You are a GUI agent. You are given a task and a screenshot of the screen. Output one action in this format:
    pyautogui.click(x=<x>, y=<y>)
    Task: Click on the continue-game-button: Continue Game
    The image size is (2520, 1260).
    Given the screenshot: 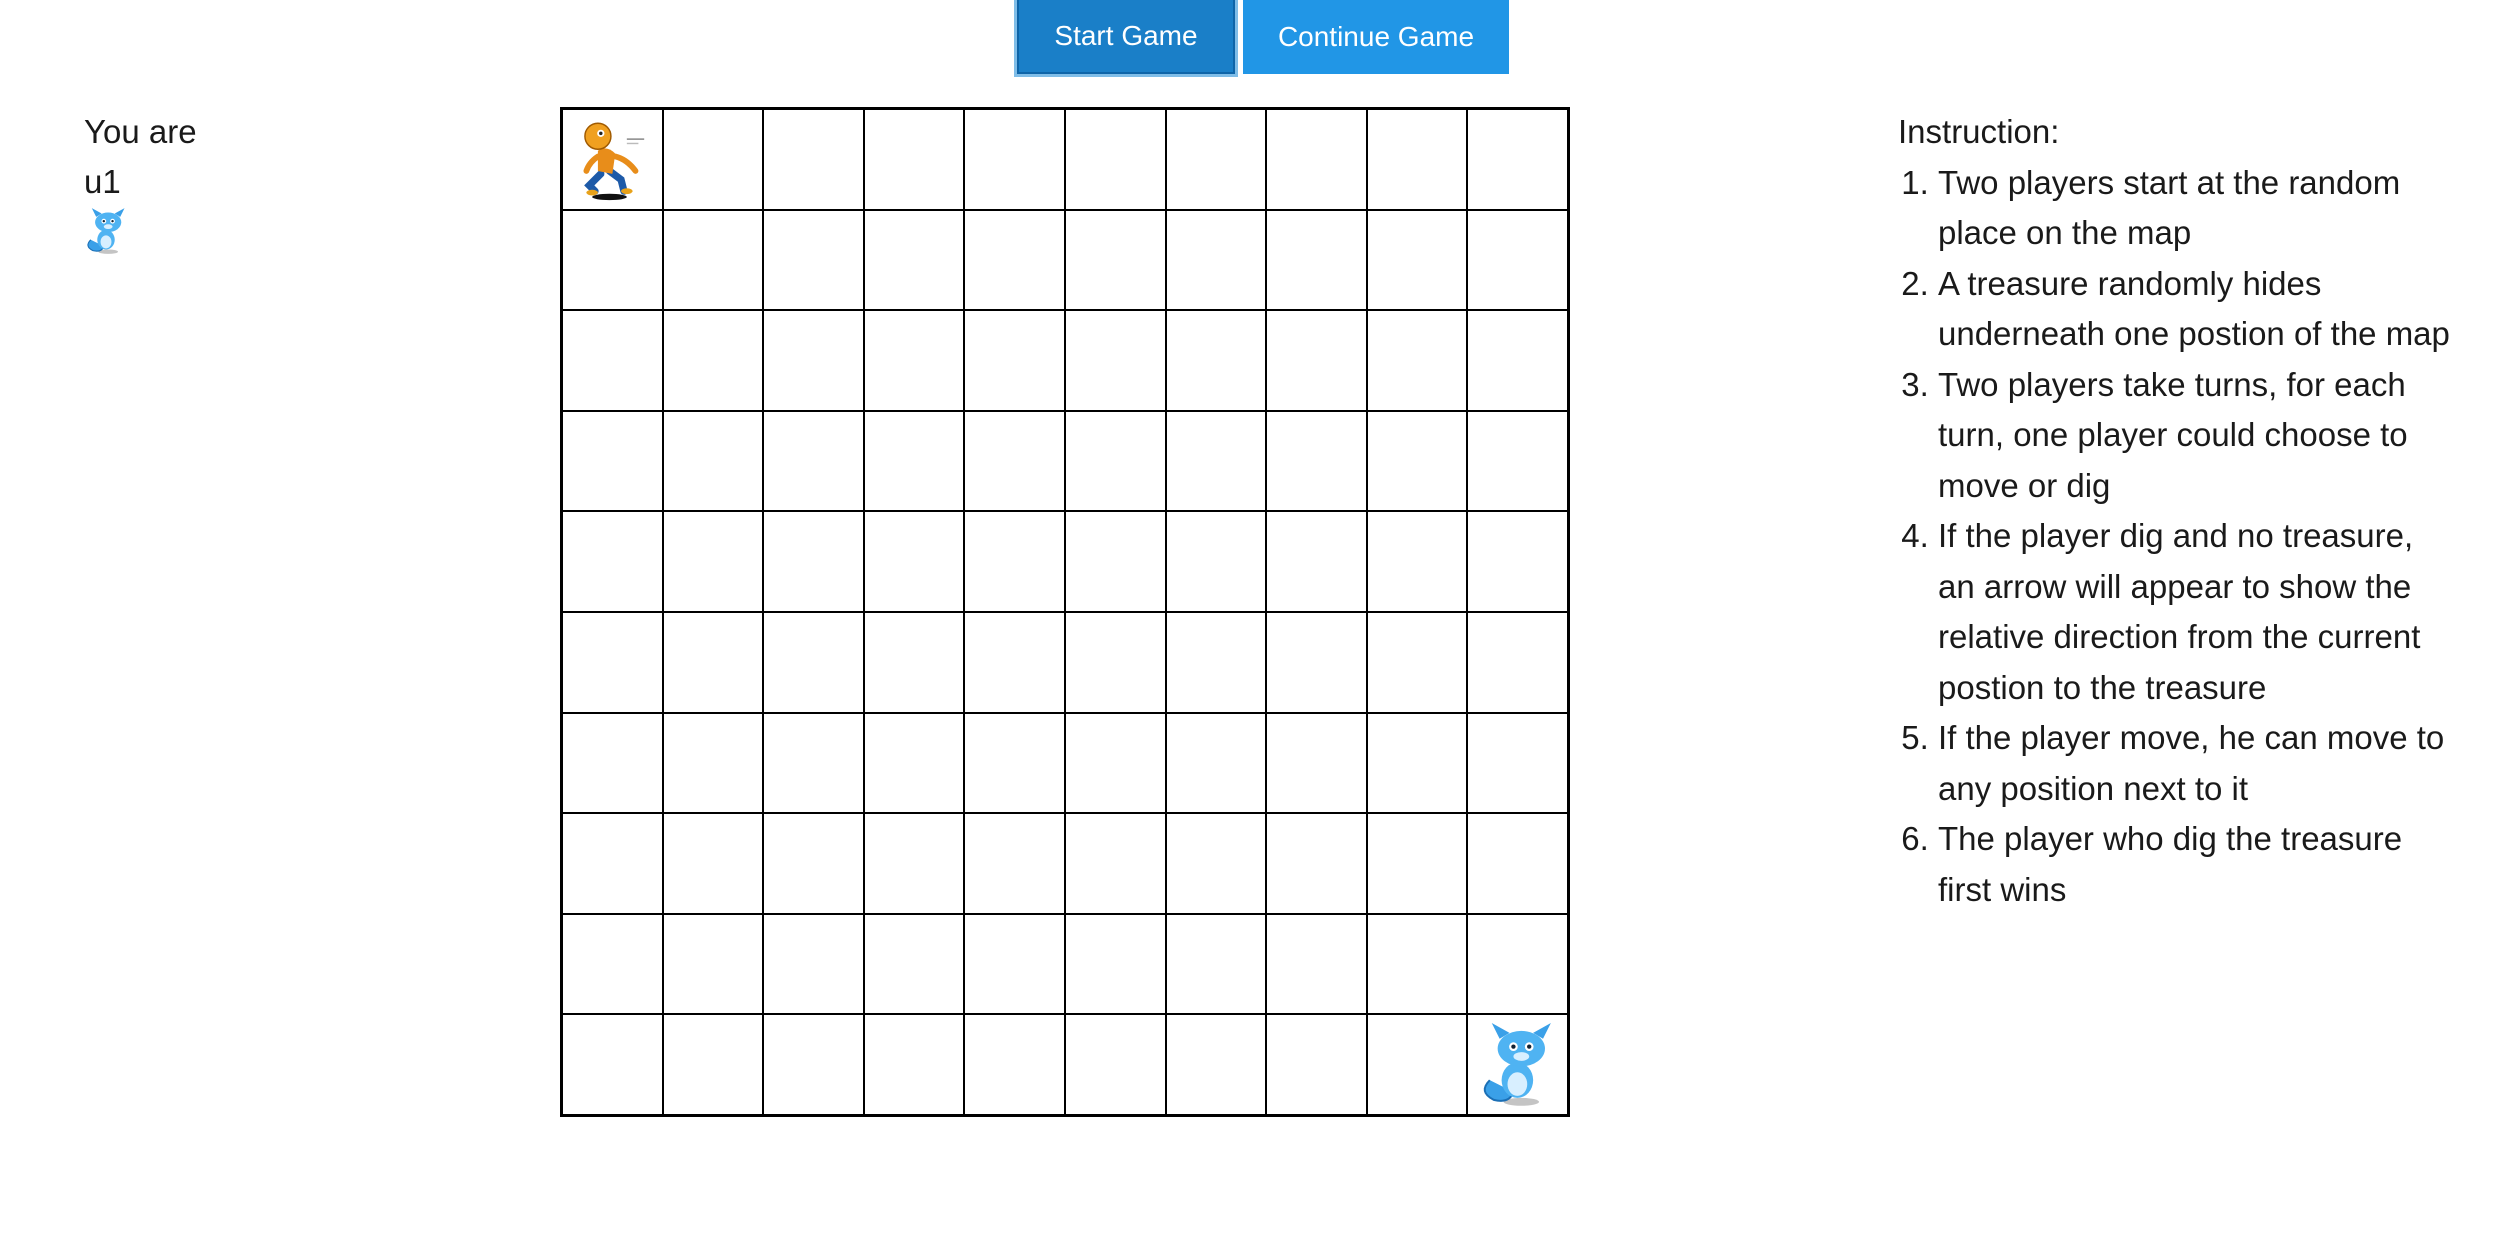 What is the action you would take?
    pyautogui.click(x=1376, y=37)
    